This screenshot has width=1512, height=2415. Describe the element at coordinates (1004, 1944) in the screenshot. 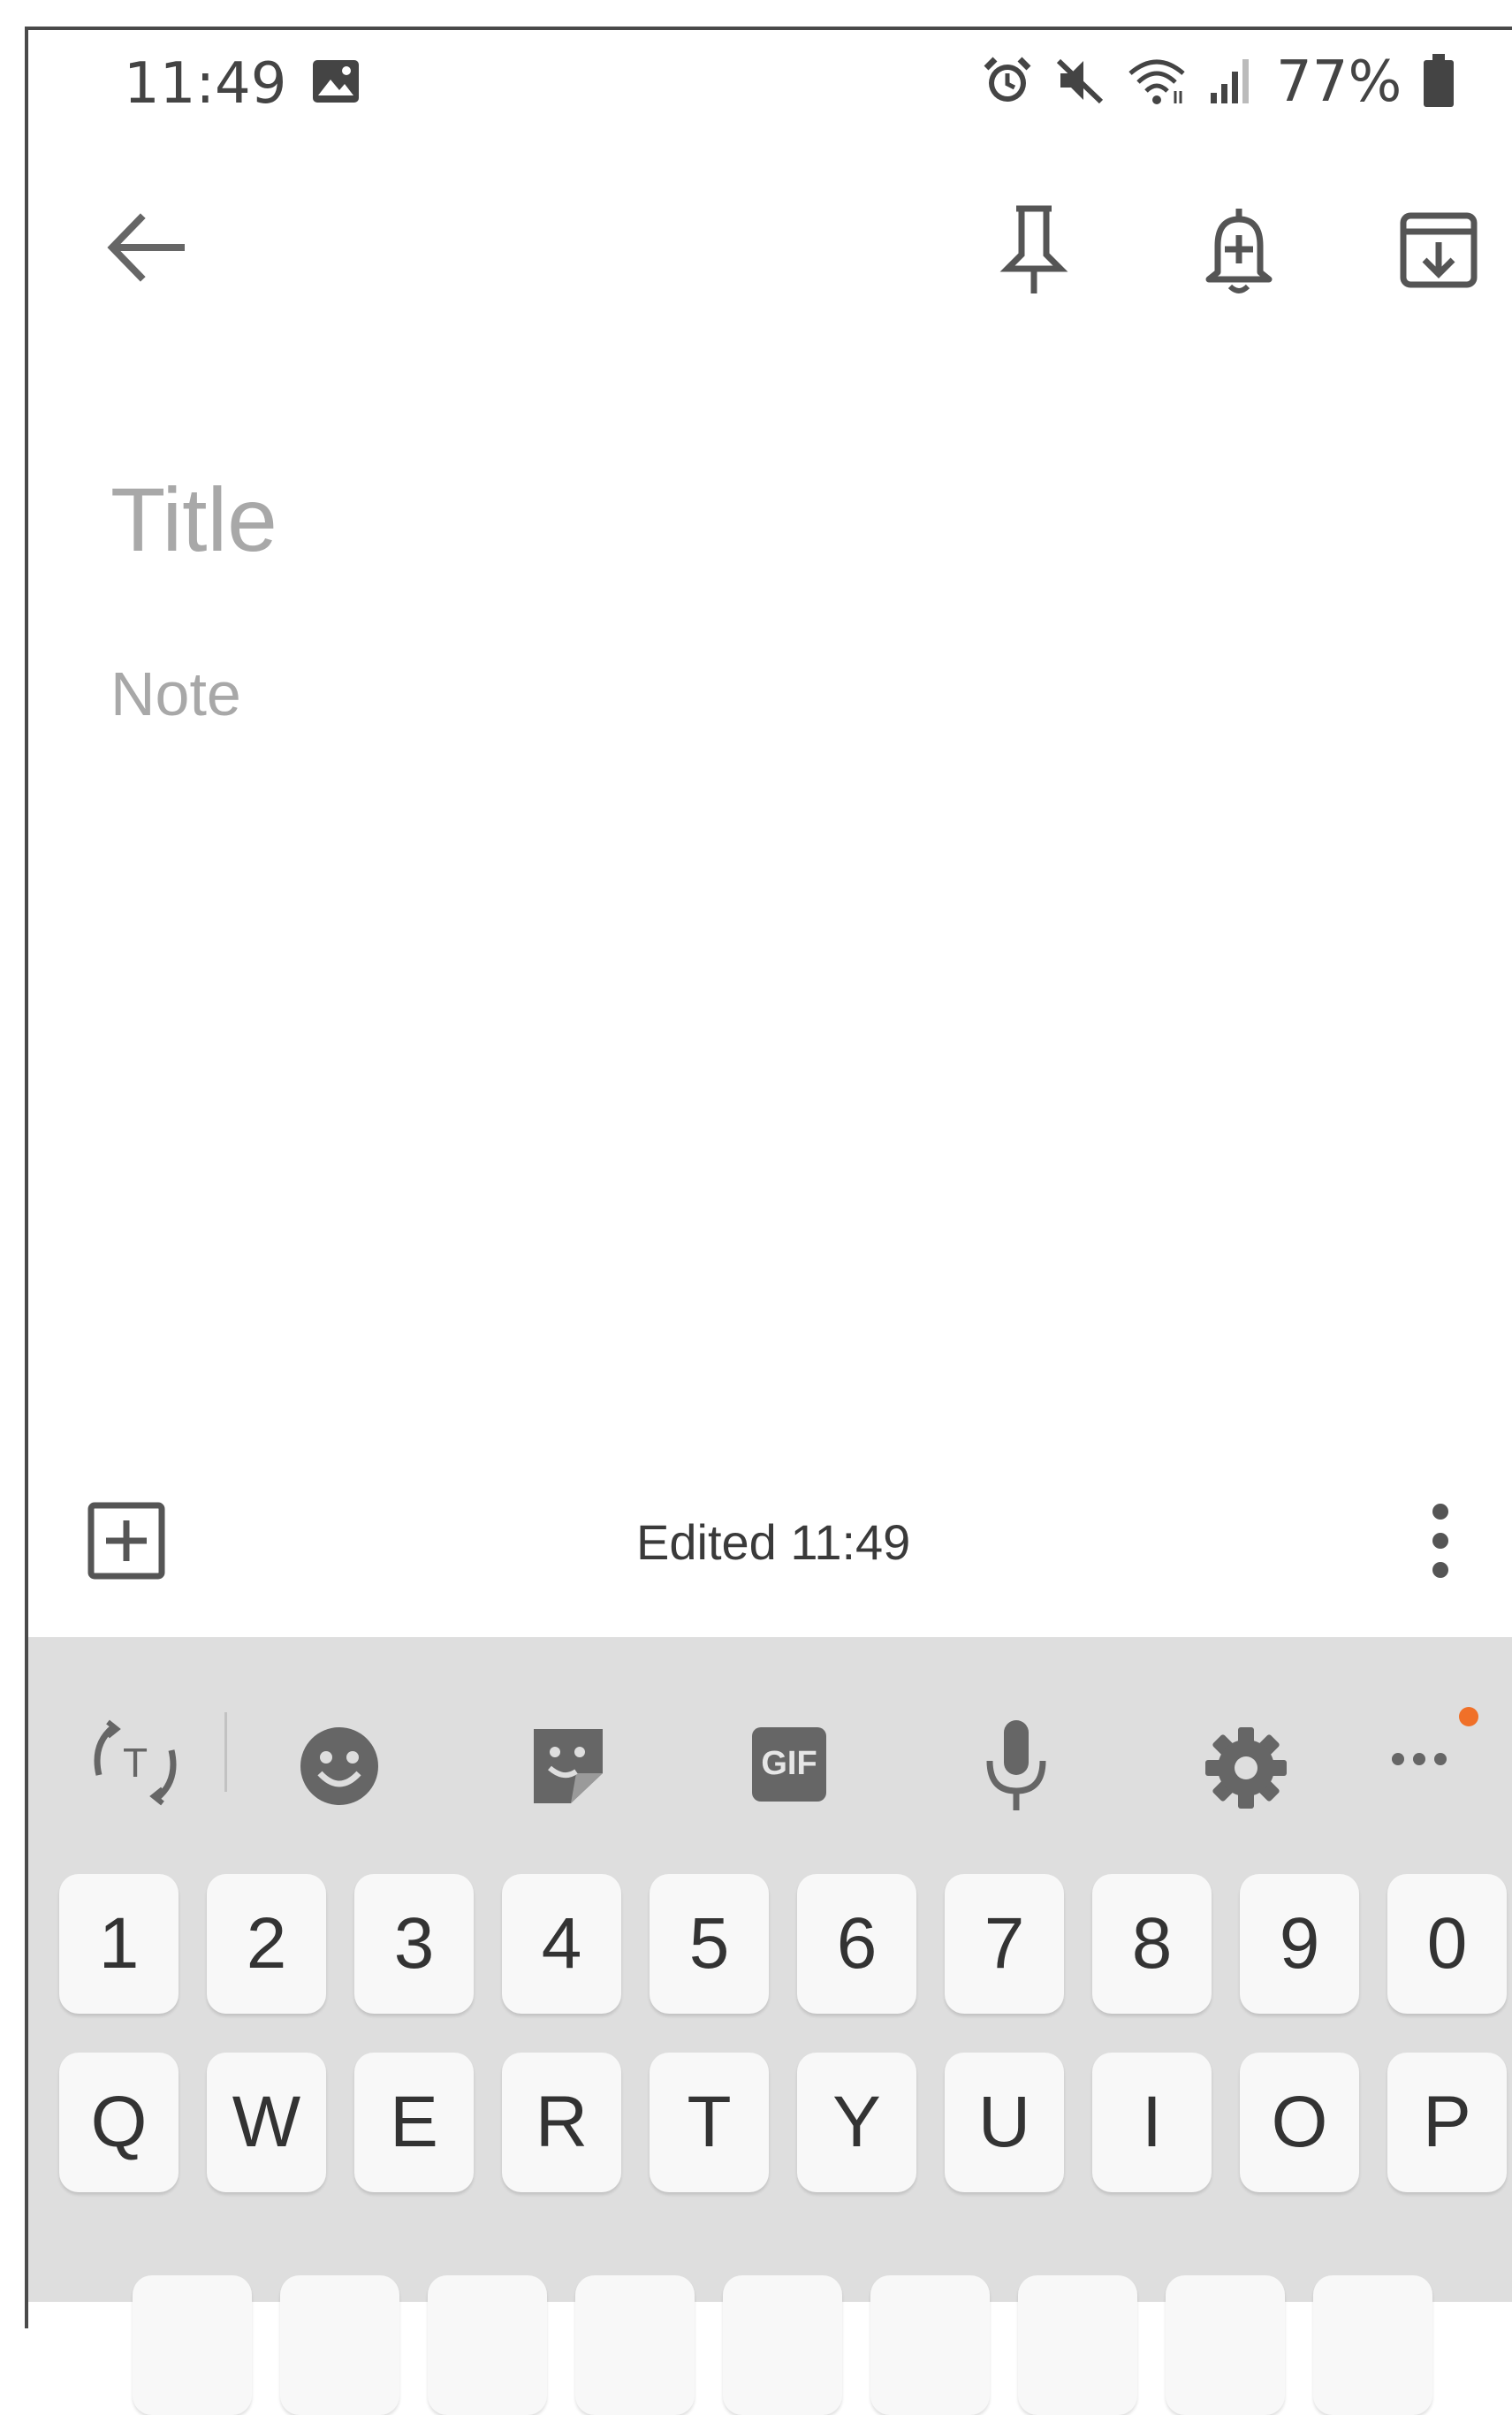

I see `key-7: 7` at that location.